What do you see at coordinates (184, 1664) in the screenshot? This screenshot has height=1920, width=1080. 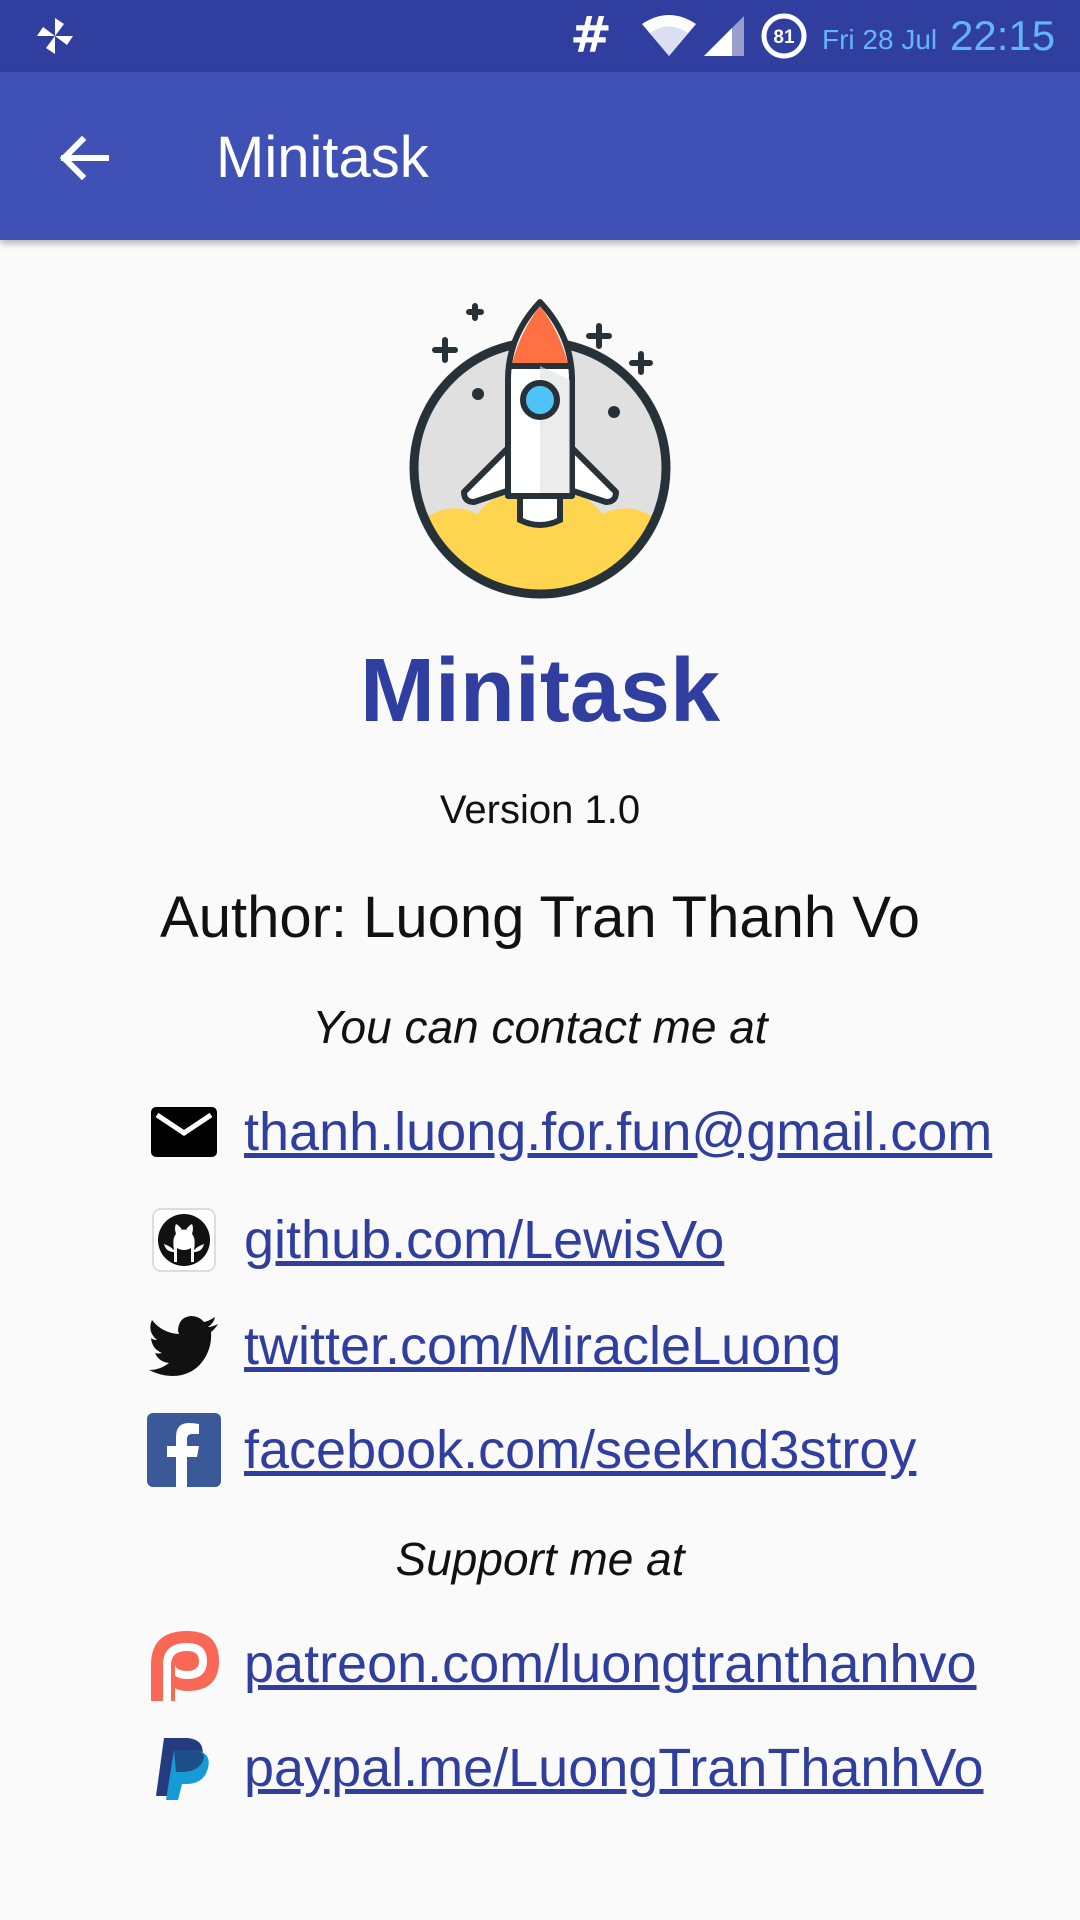 I see `patreon-icon` at bounding box center [184, 1664].